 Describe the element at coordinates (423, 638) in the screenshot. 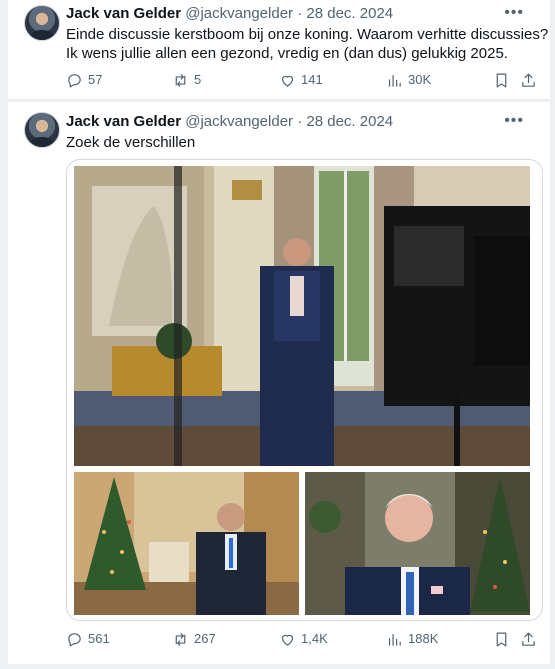

I see `views-count: 188K` at that location.